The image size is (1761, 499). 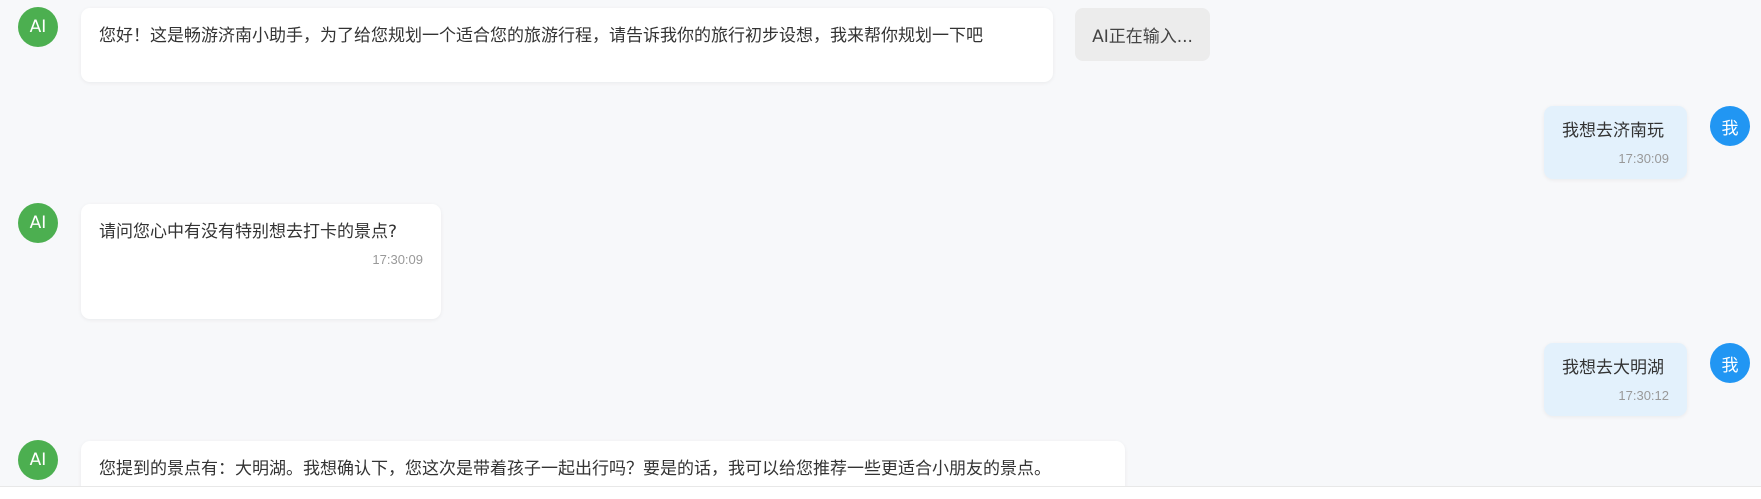 What do you see at coordinates (1613, 131) in the screenshot?
I see `message-text: 我想去济南玩` at bounding box center [1613, 131].